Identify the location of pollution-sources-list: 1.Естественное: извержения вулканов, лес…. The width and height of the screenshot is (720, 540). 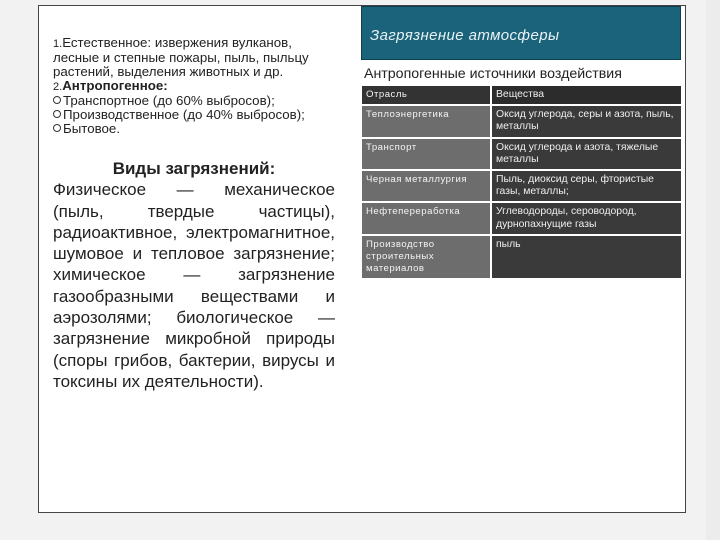
(194, 86).